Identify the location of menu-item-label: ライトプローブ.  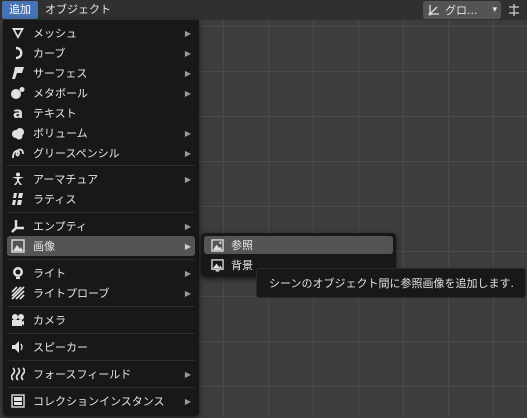
(71, 293).